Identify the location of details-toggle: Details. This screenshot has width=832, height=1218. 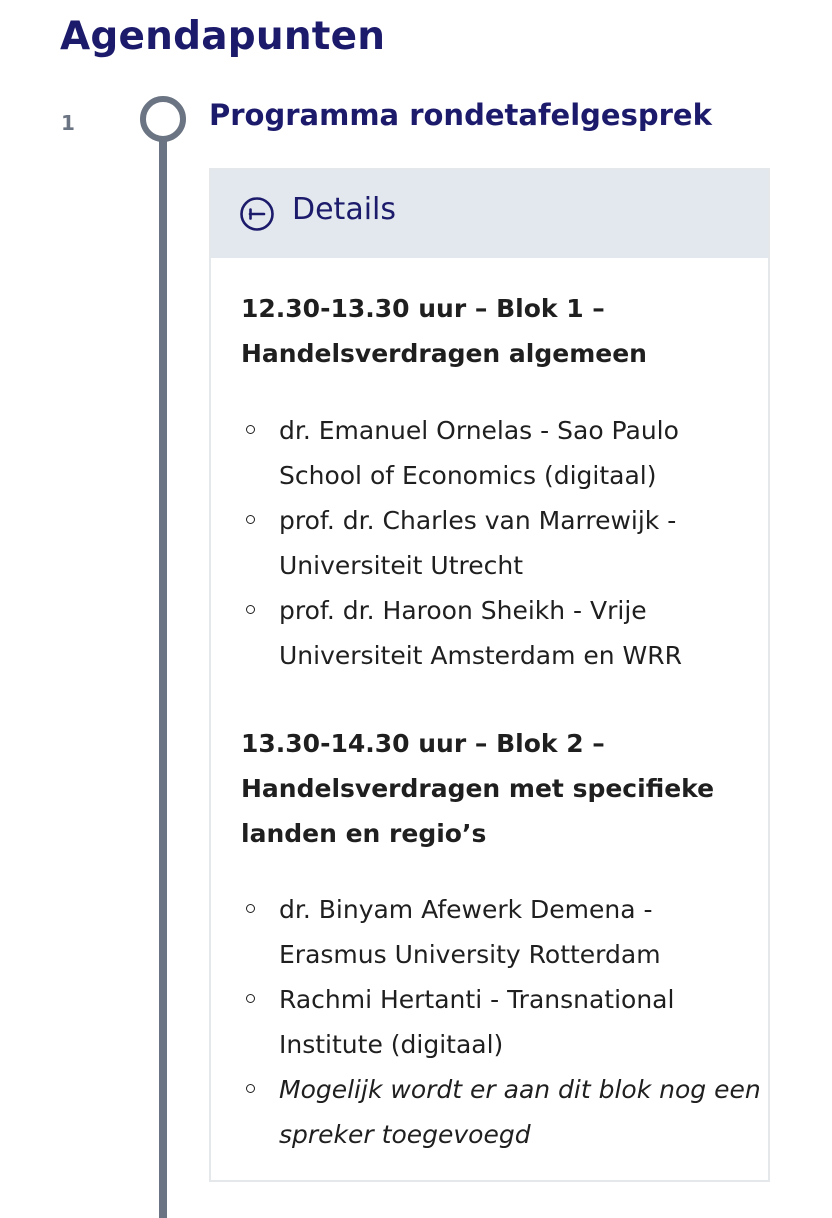
(489, 214).